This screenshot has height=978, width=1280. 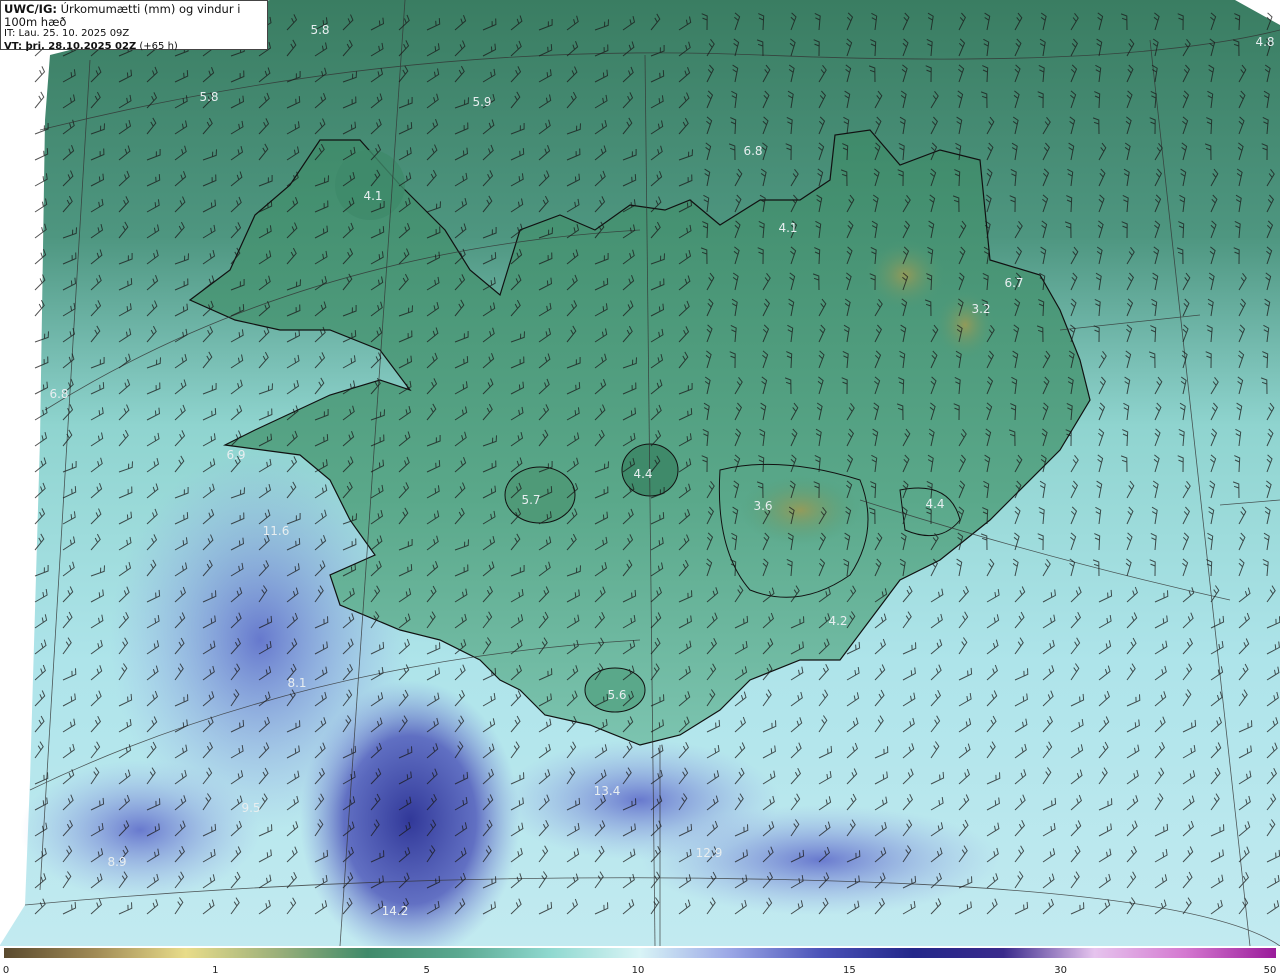 What do you see at coordinates (426, 970) in the screenshot?
I see `colorbar-tick: 5` at bounding box center [426, 970].